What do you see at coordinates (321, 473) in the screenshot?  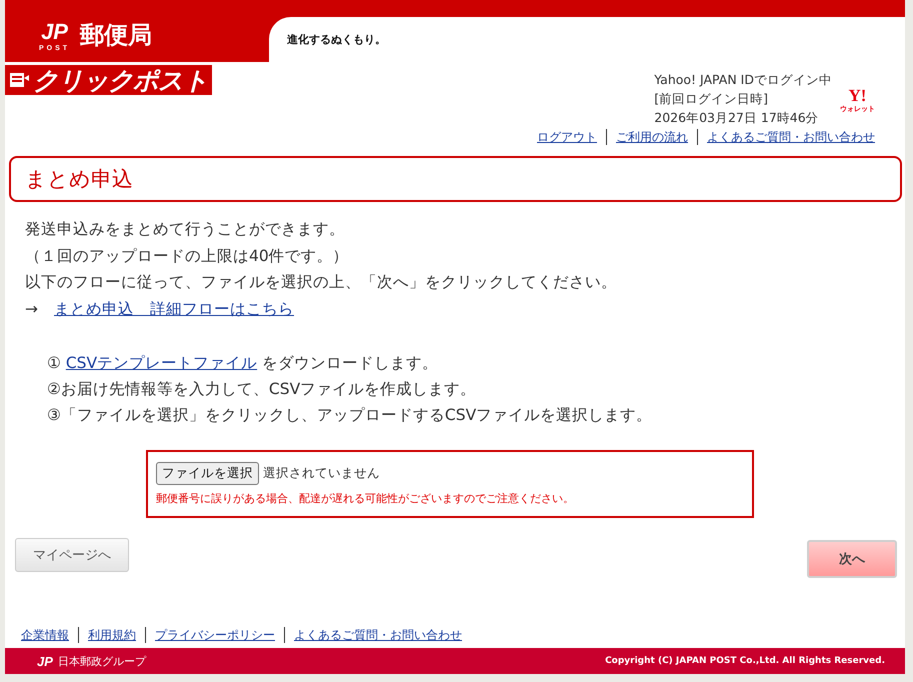 I see `file-status: 選択されていません` at bounding box center [321, 473].